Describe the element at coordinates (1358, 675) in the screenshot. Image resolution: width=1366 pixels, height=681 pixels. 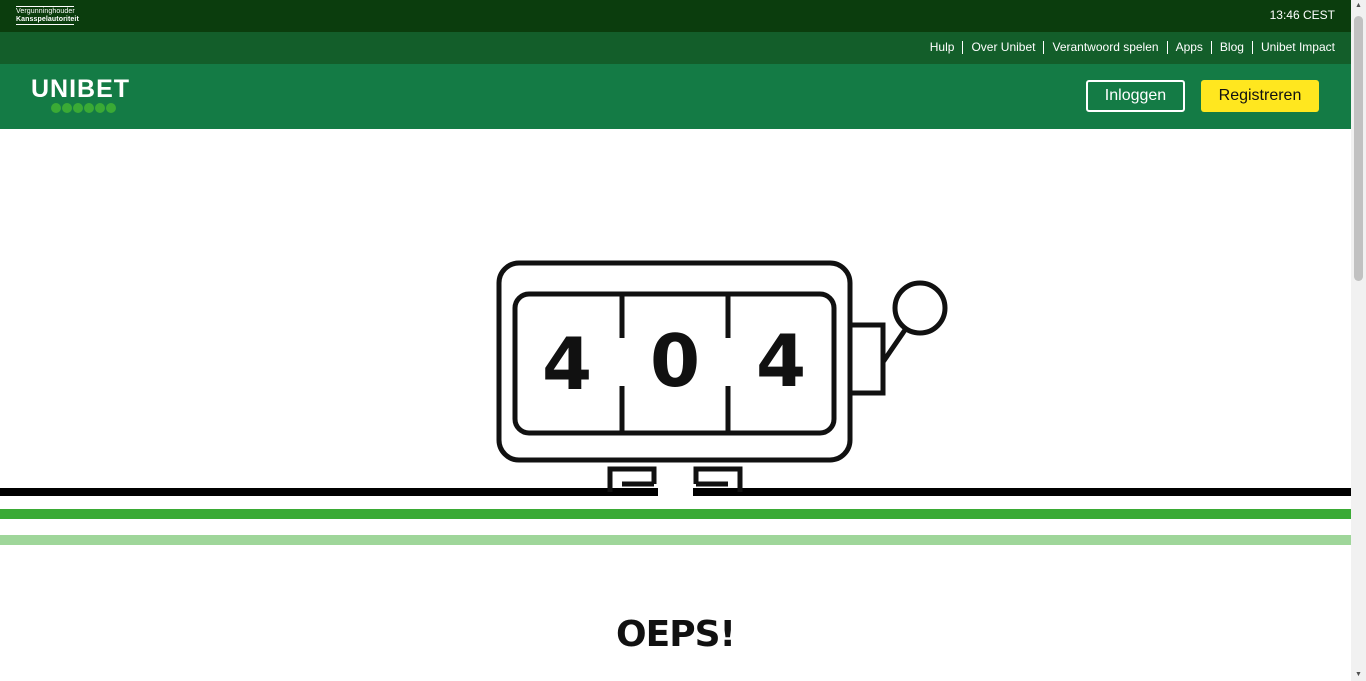
I see `scroll-down-arrow-icon: ▼` at that location.